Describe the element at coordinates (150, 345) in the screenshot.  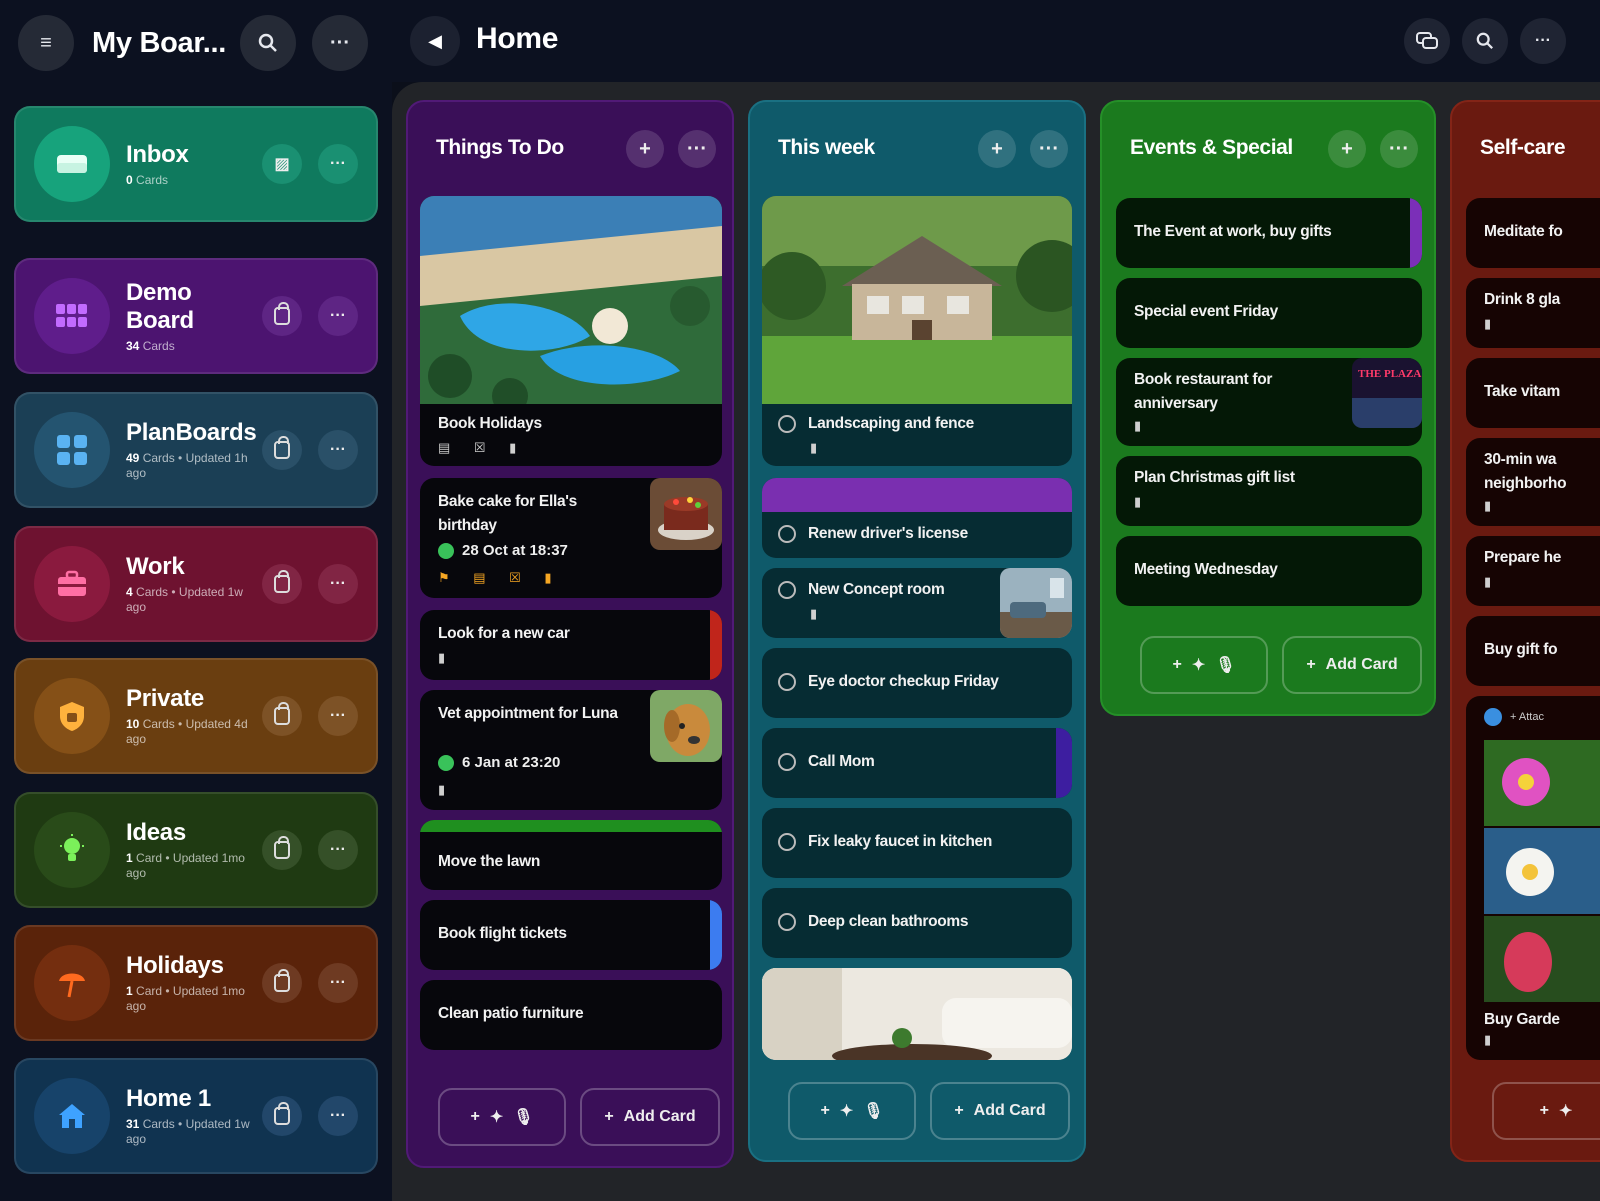
I see `board-meta: 34 Cards` at that location.